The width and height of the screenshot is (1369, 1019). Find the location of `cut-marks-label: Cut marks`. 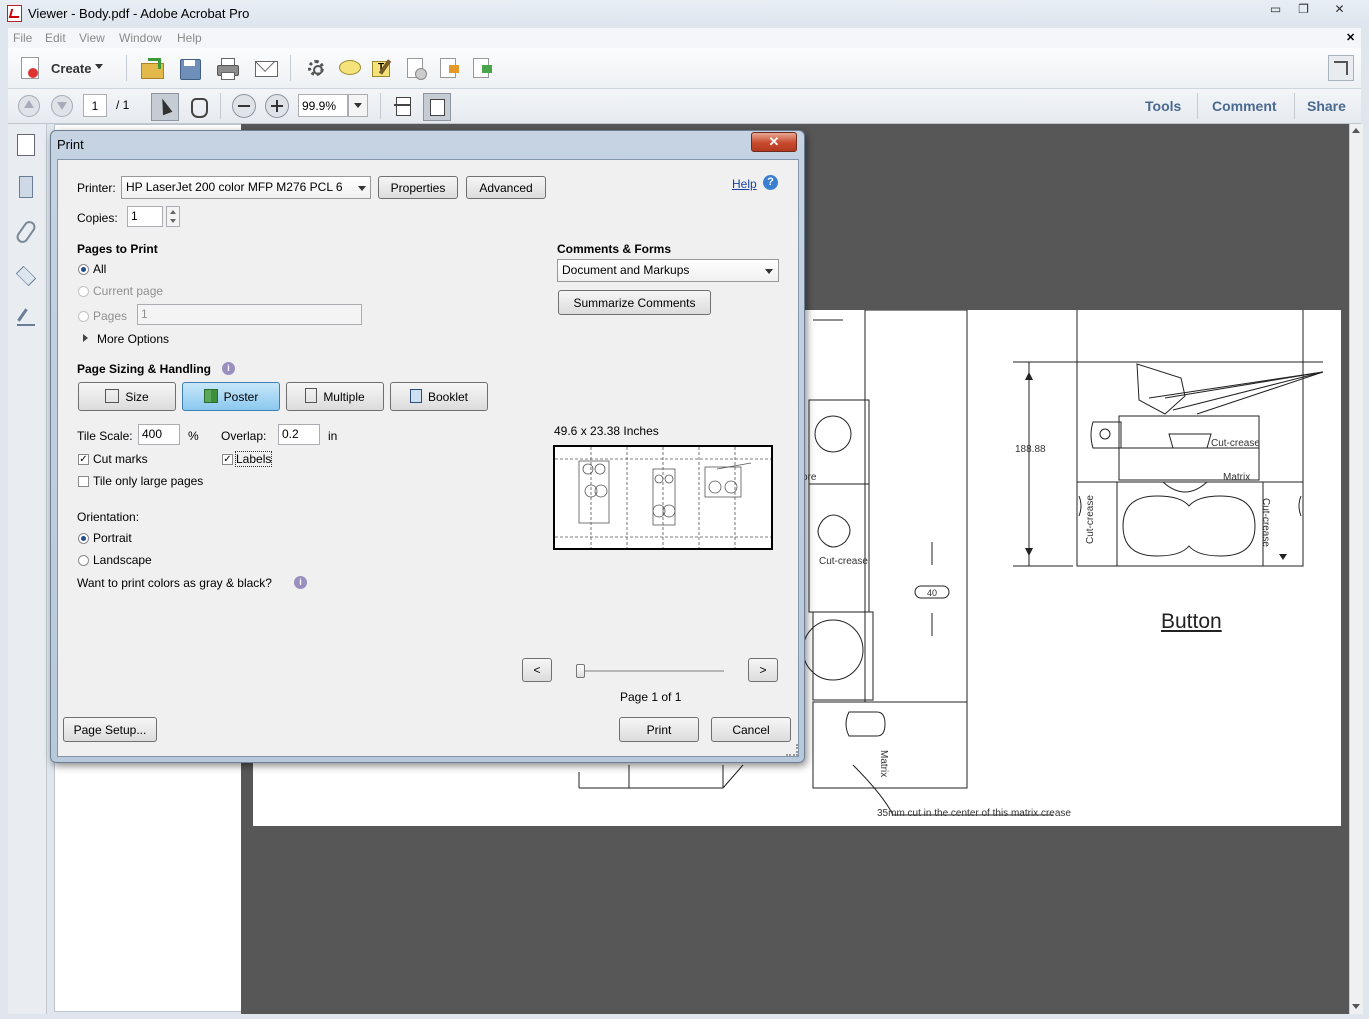

cut-marks-label: Cut marks is located at coordinates (120, 459).